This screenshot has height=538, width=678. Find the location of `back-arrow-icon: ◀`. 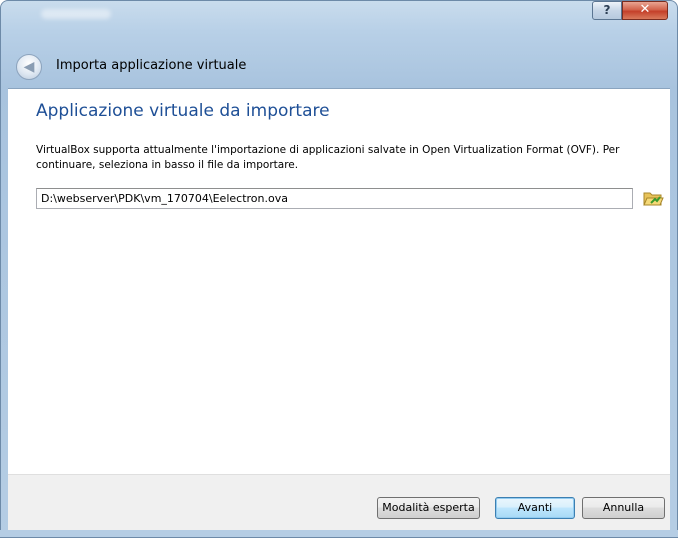

back-arrow-icon: ◀ is located at coordinates (29, 67).